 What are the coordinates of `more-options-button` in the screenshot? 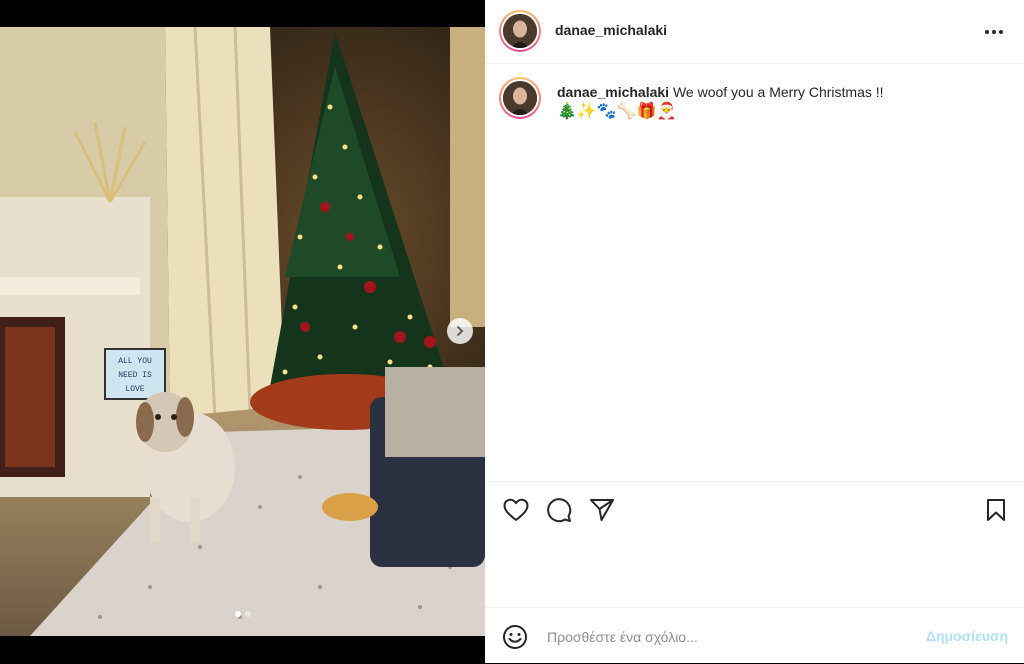 It's located at (994, 32).